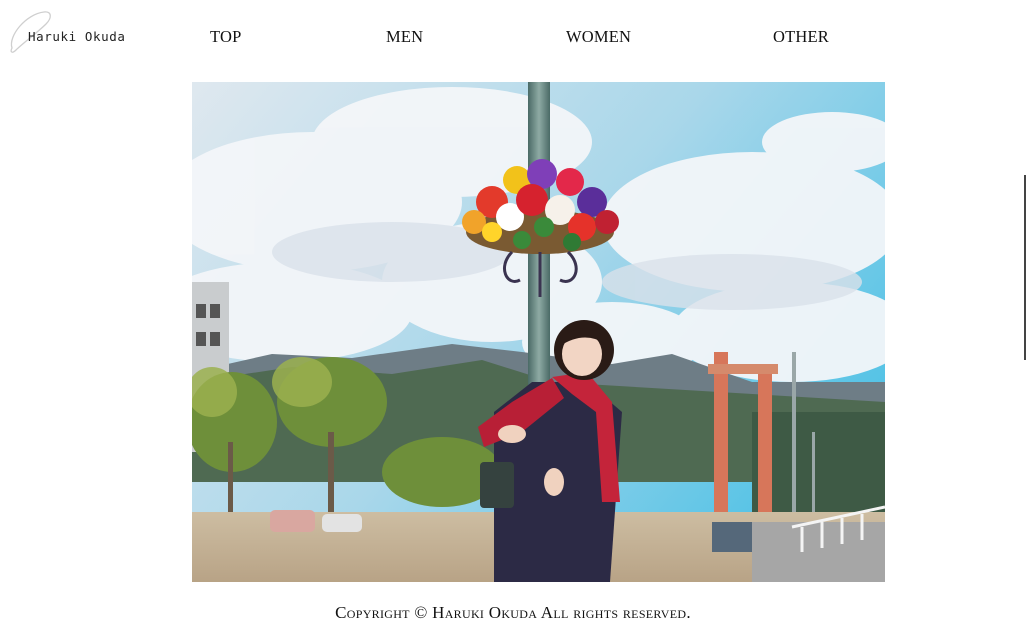 This screenshot has height=638, width=1026. I want to click on logo-text: Haruki Okuda, so click(77, 36).